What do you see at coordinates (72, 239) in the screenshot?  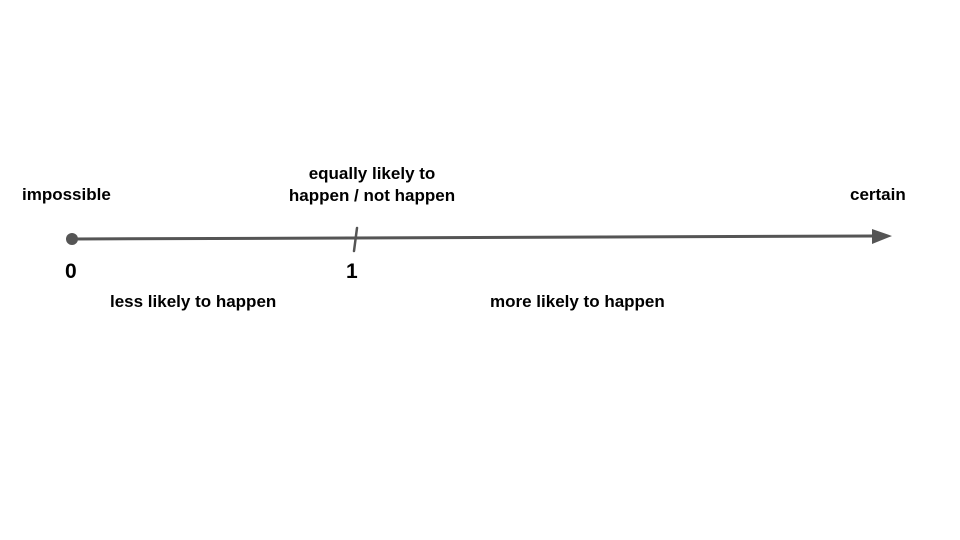 I see `axis-start-dot` at bounding box center [72, 239].